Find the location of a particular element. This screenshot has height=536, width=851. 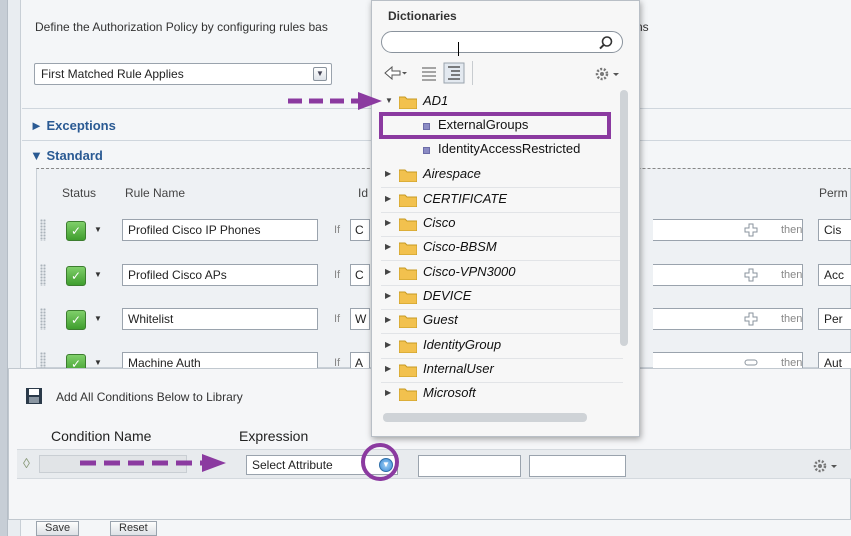

attribute-icon is located at coordinates (426, 150).